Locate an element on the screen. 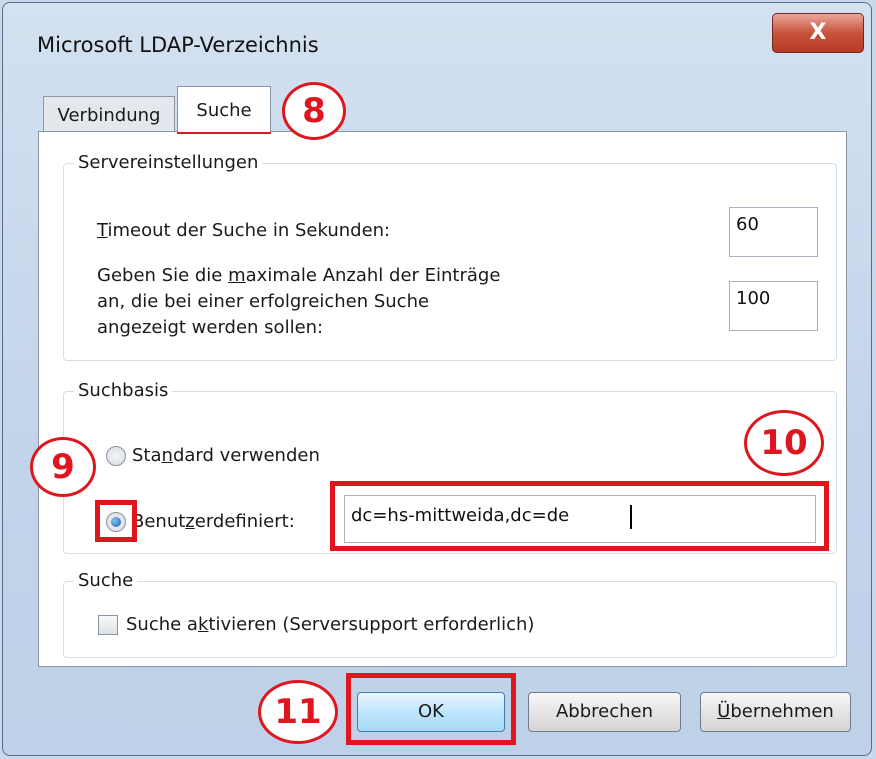 This screenshot has height=759, width=876. close-icon: X is located at coordinates (818, 32).